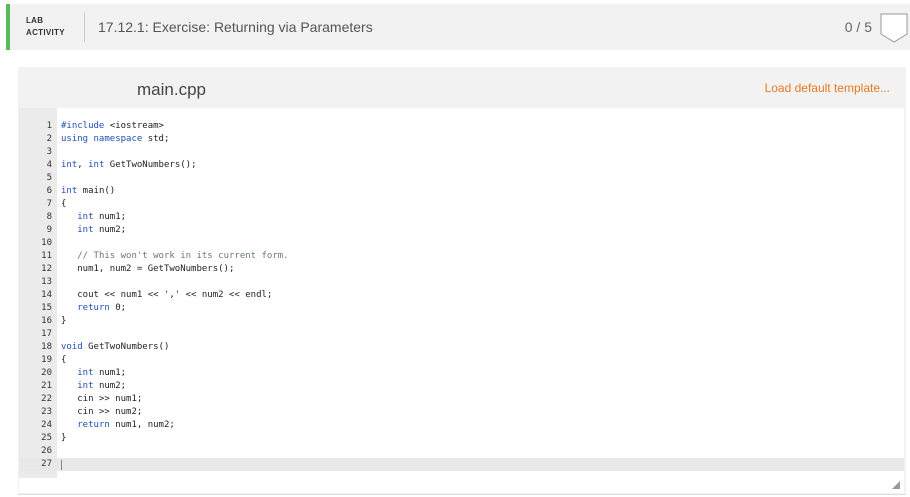 This screenshot has width=910, height=497. What do you see at coordinates (461, 269) in the screenshot?
I see `code-line: 12 num1, num2 = GetTwoNumbers();` at bounding box center [461, 269].